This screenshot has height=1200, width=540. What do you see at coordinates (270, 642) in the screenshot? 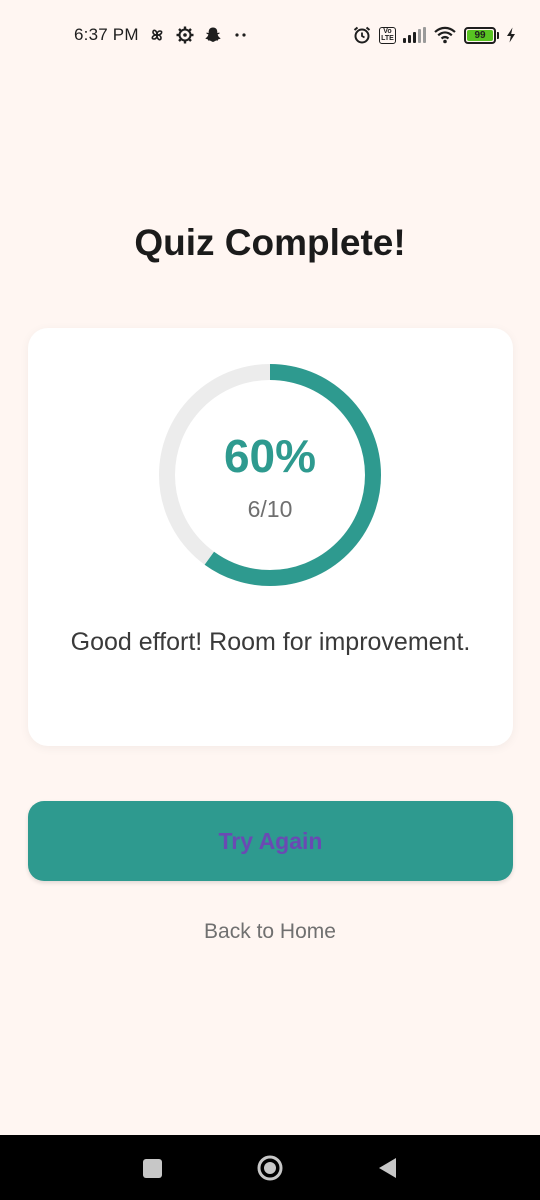
I see `feedback-message: Good effort! Room for improvement.` at bounding box center [270, 642].